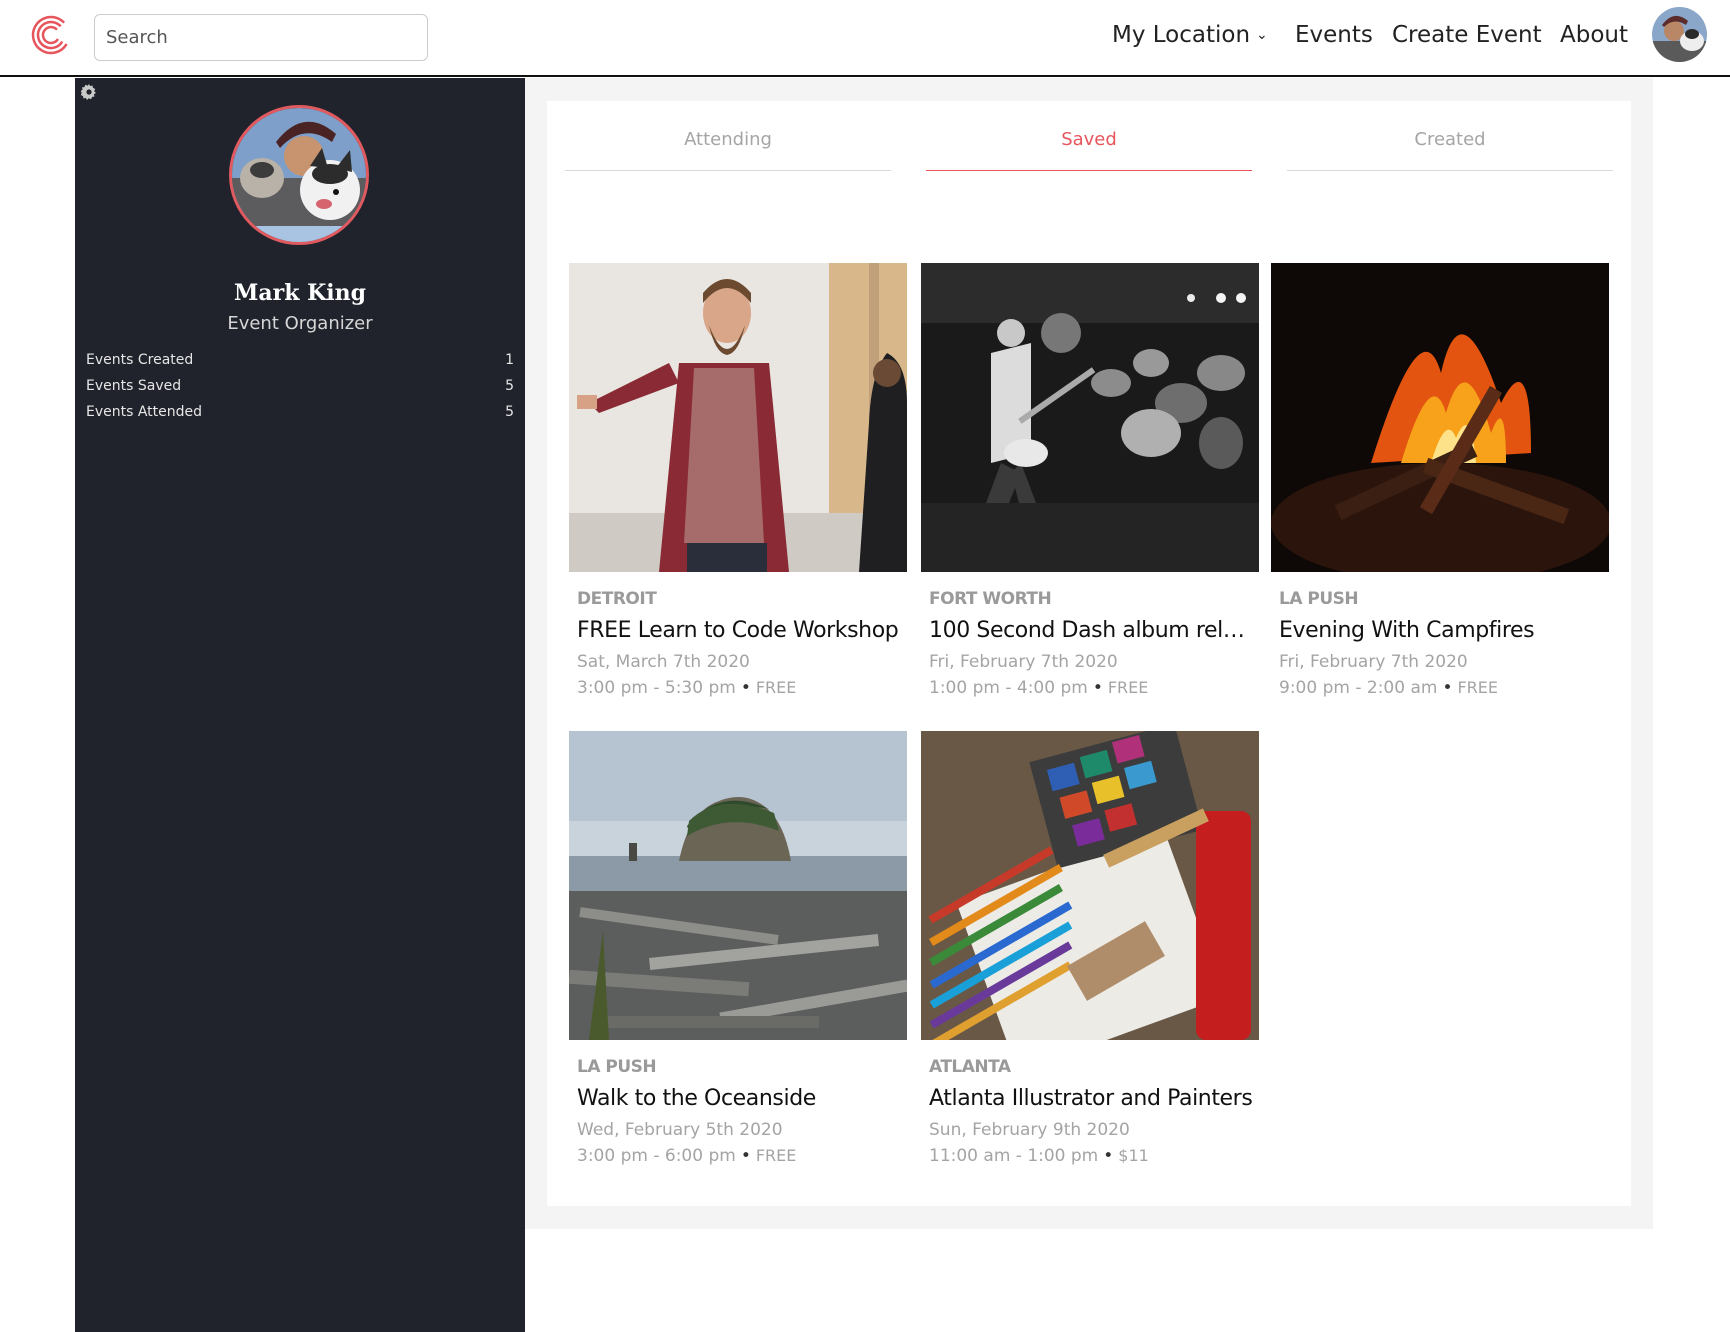 The height and width of the screenshot is (1332, 1730). I want to click on brand-logo-icon, so click(51, 35).